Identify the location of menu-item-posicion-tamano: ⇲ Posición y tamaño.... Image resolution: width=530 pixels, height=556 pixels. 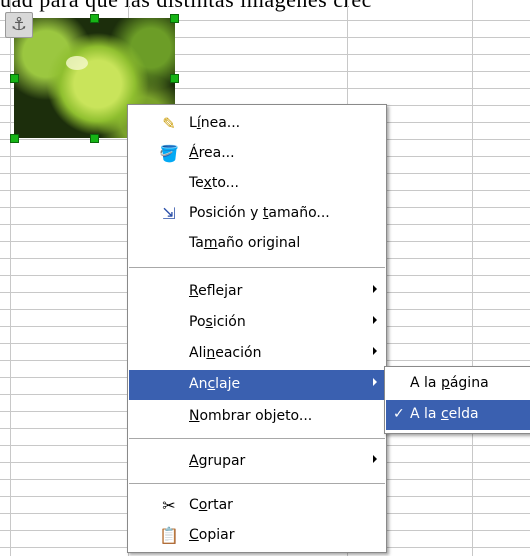
(257, 214).